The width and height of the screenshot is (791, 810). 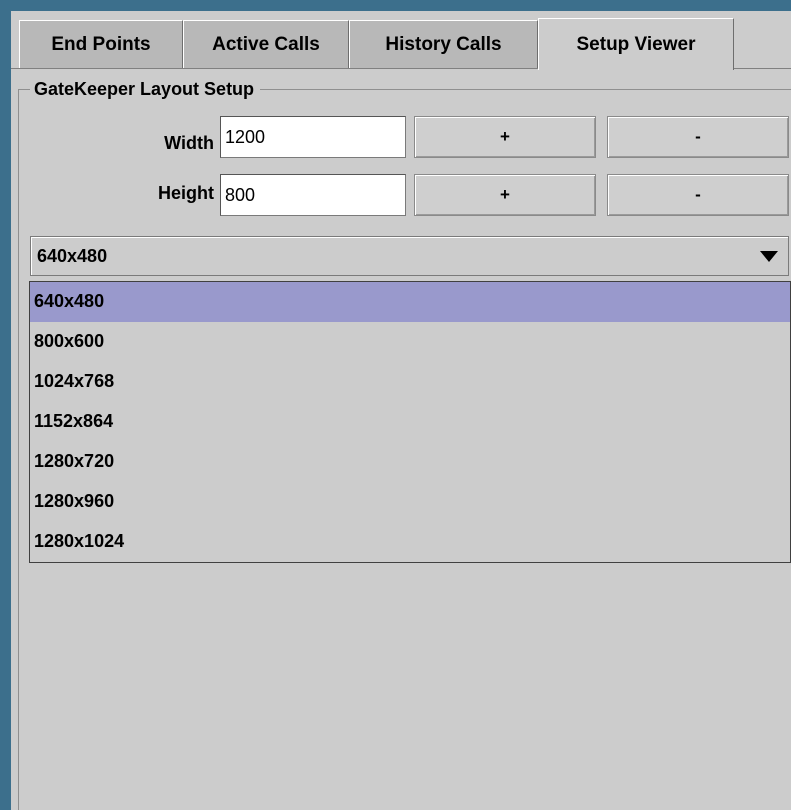 What do you see at coordinates (410, 502) in the screenshot?
I see `resolution-option: 1280x960` at bounding box center [410, 502].